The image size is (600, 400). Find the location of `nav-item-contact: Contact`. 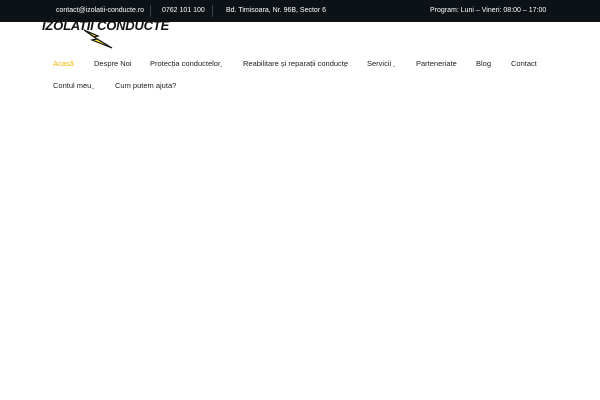

nav-item-contact: Contact is located at coordinates (524, 64).